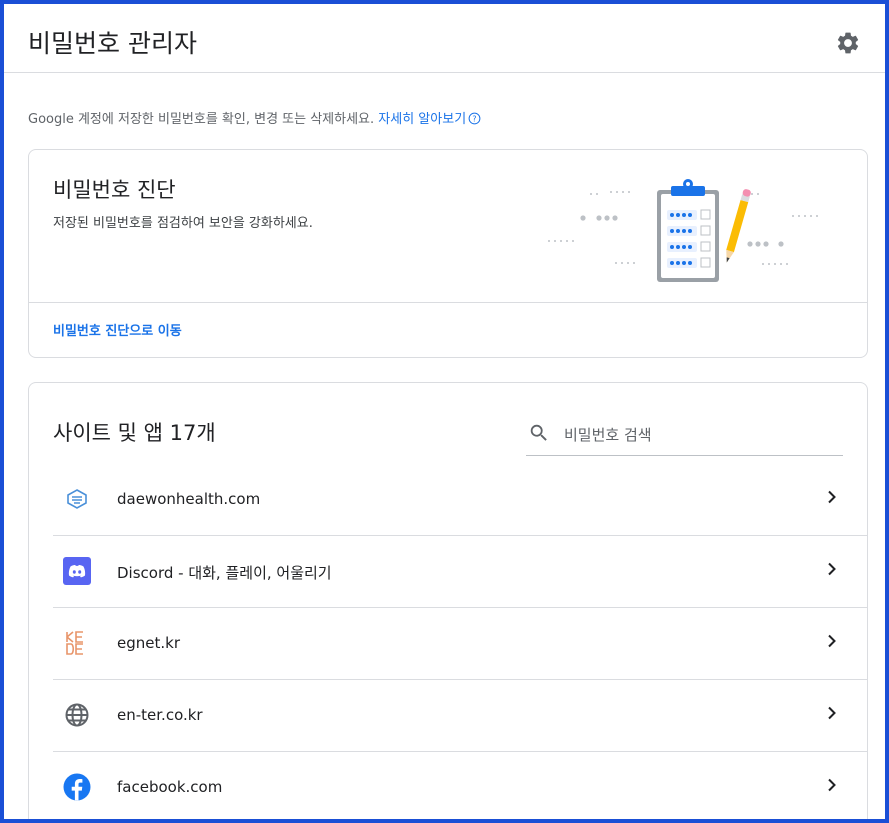  Describe the element at coordinates (538, 432) in the screenshot. I see `search-icon` at that location.